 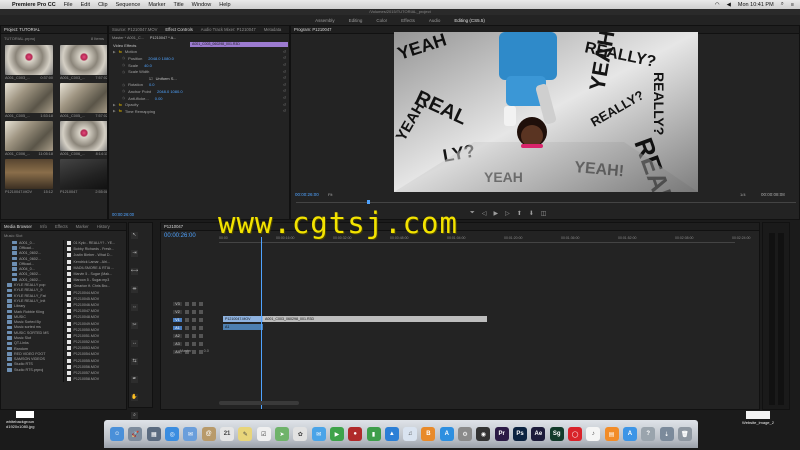 What do you see at coordinates (224, 5) in the screenshot?
I see `menu-help: Help` at bounding box center [224, 5].